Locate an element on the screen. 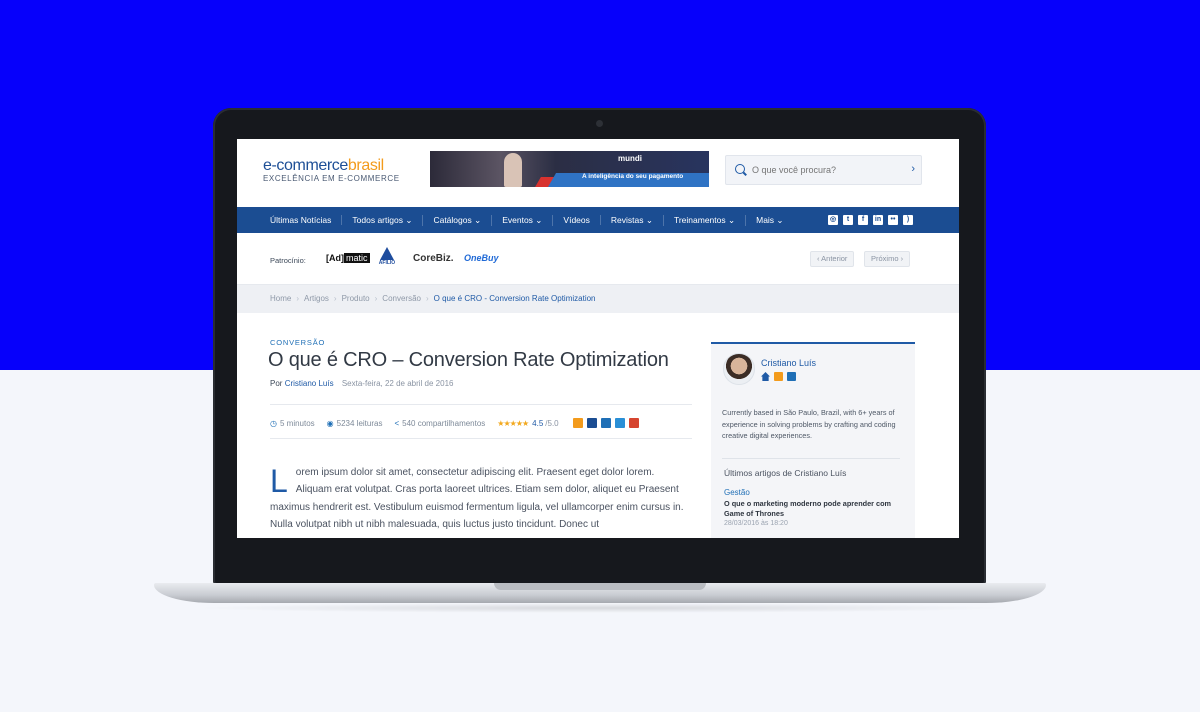 This screenshot has width=1200, height=712. latest-article-category: Gestão is located at coordinates (737, 492).